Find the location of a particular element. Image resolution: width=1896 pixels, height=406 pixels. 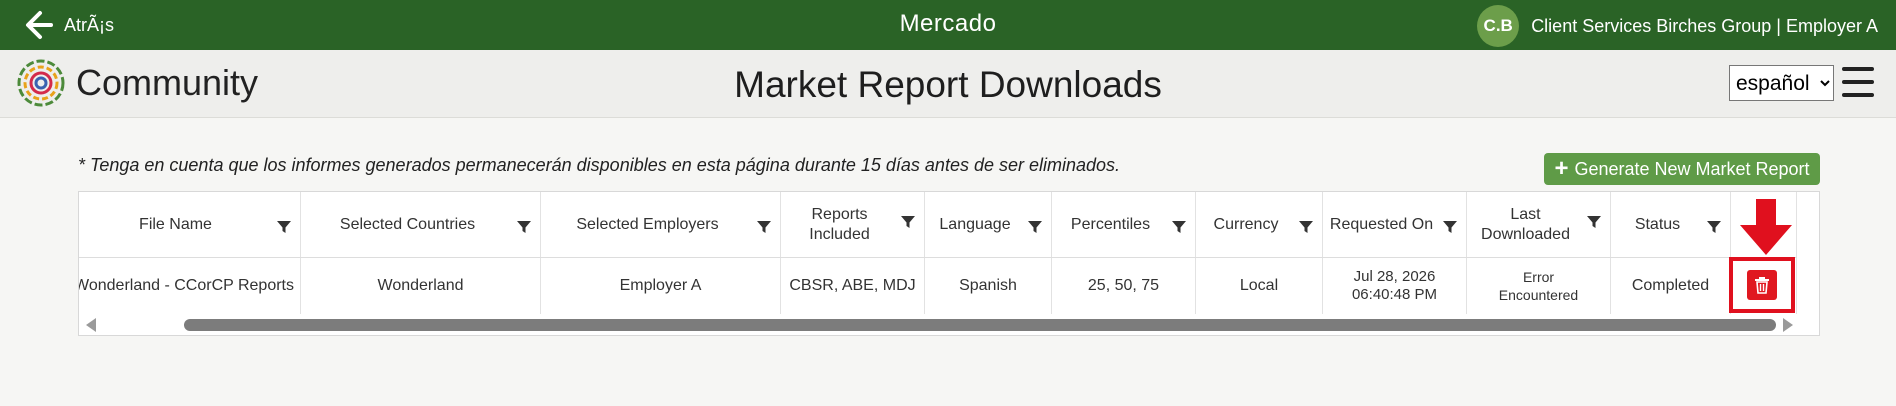

cell-status: Completed is located at coordinates (1671, 286).